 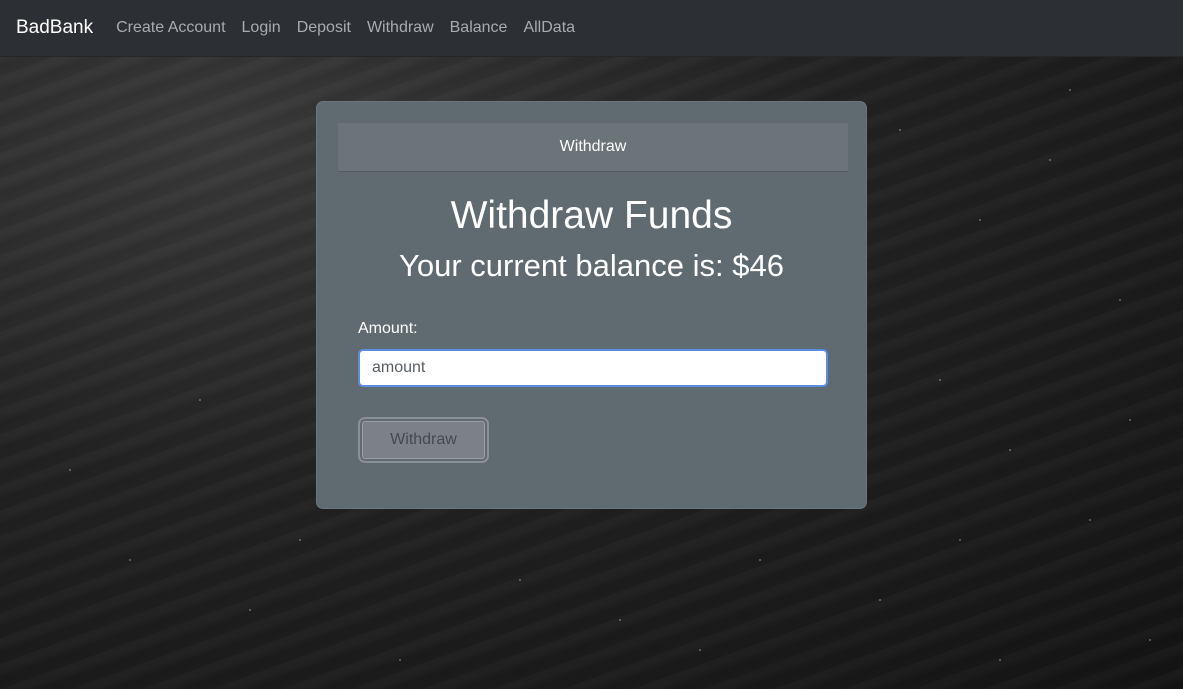 What do you see at coordinates (261, 28) in the screenshot?
I see `nav-link-login: Login` at bounding box center [261, 28].